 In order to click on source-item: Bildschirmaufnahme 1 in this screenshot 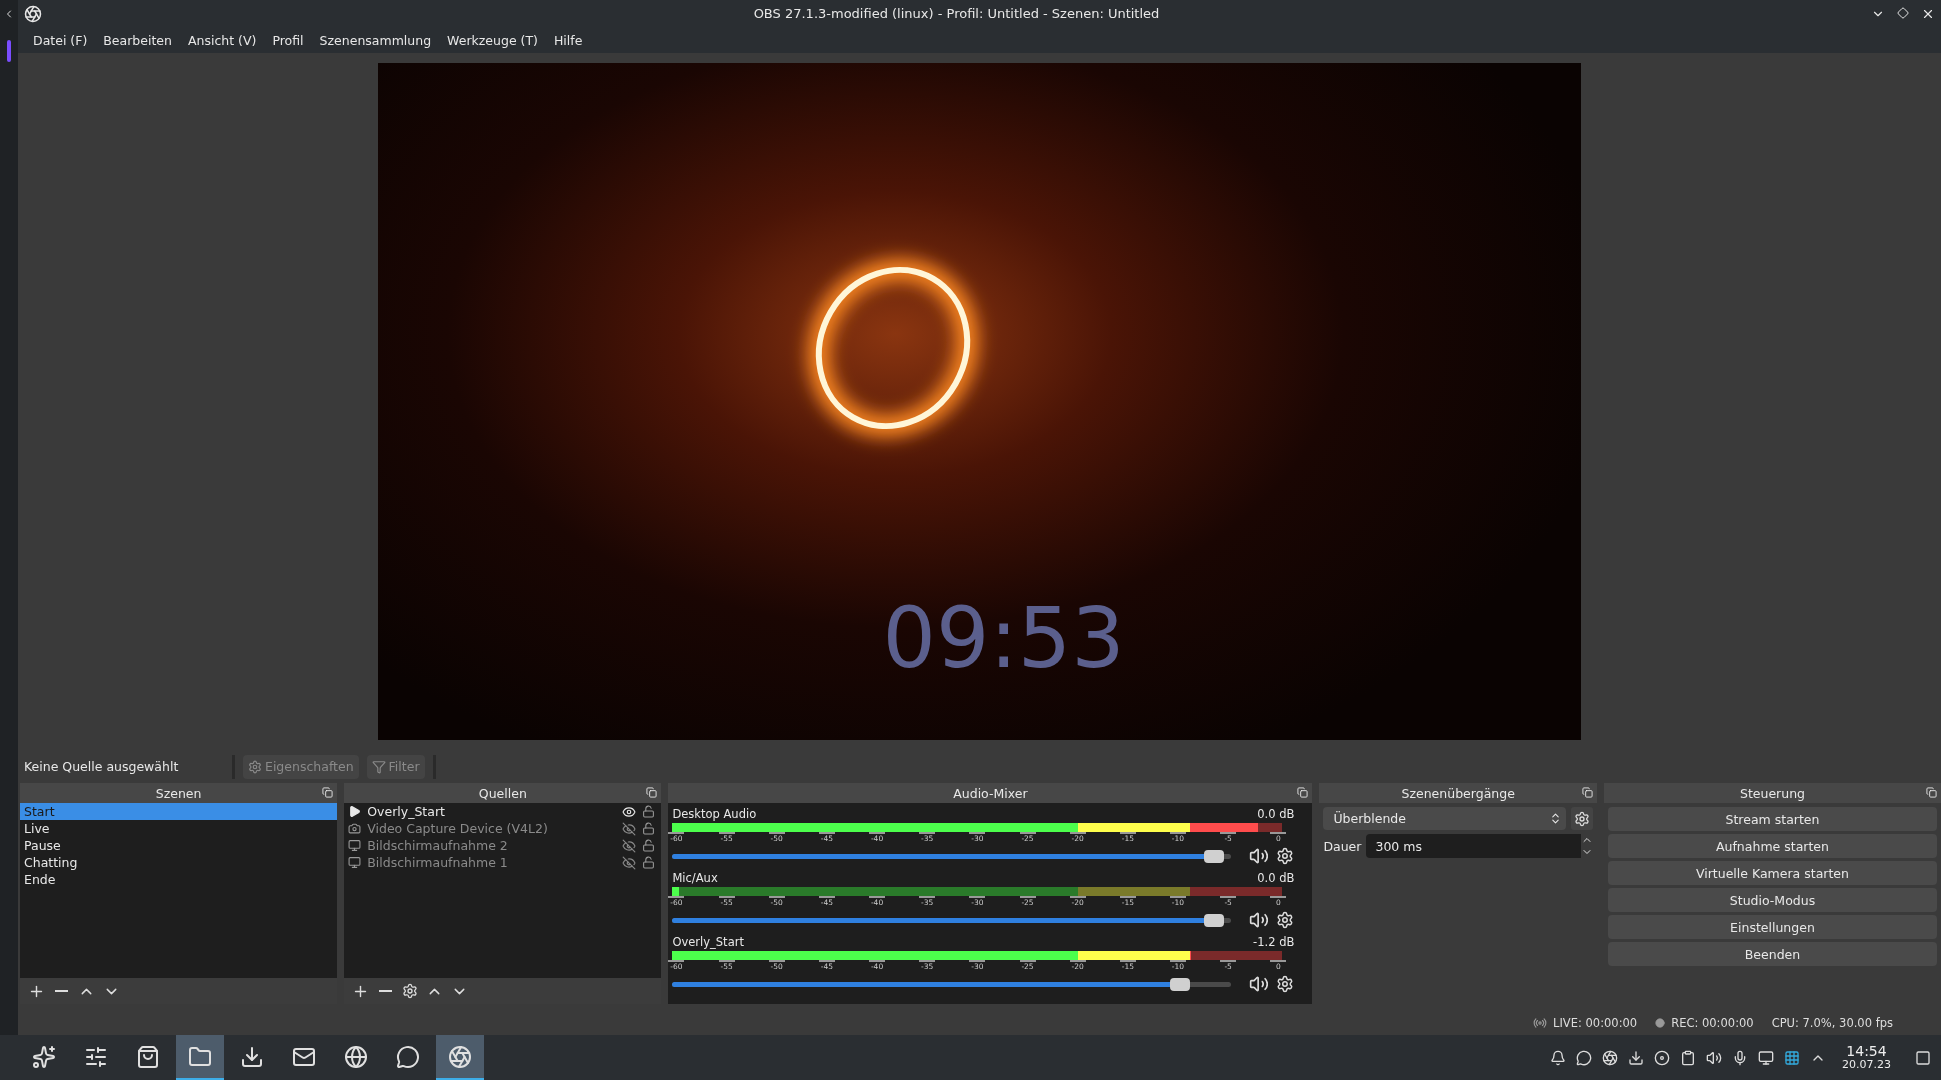, I will do `click(492, 862)`.